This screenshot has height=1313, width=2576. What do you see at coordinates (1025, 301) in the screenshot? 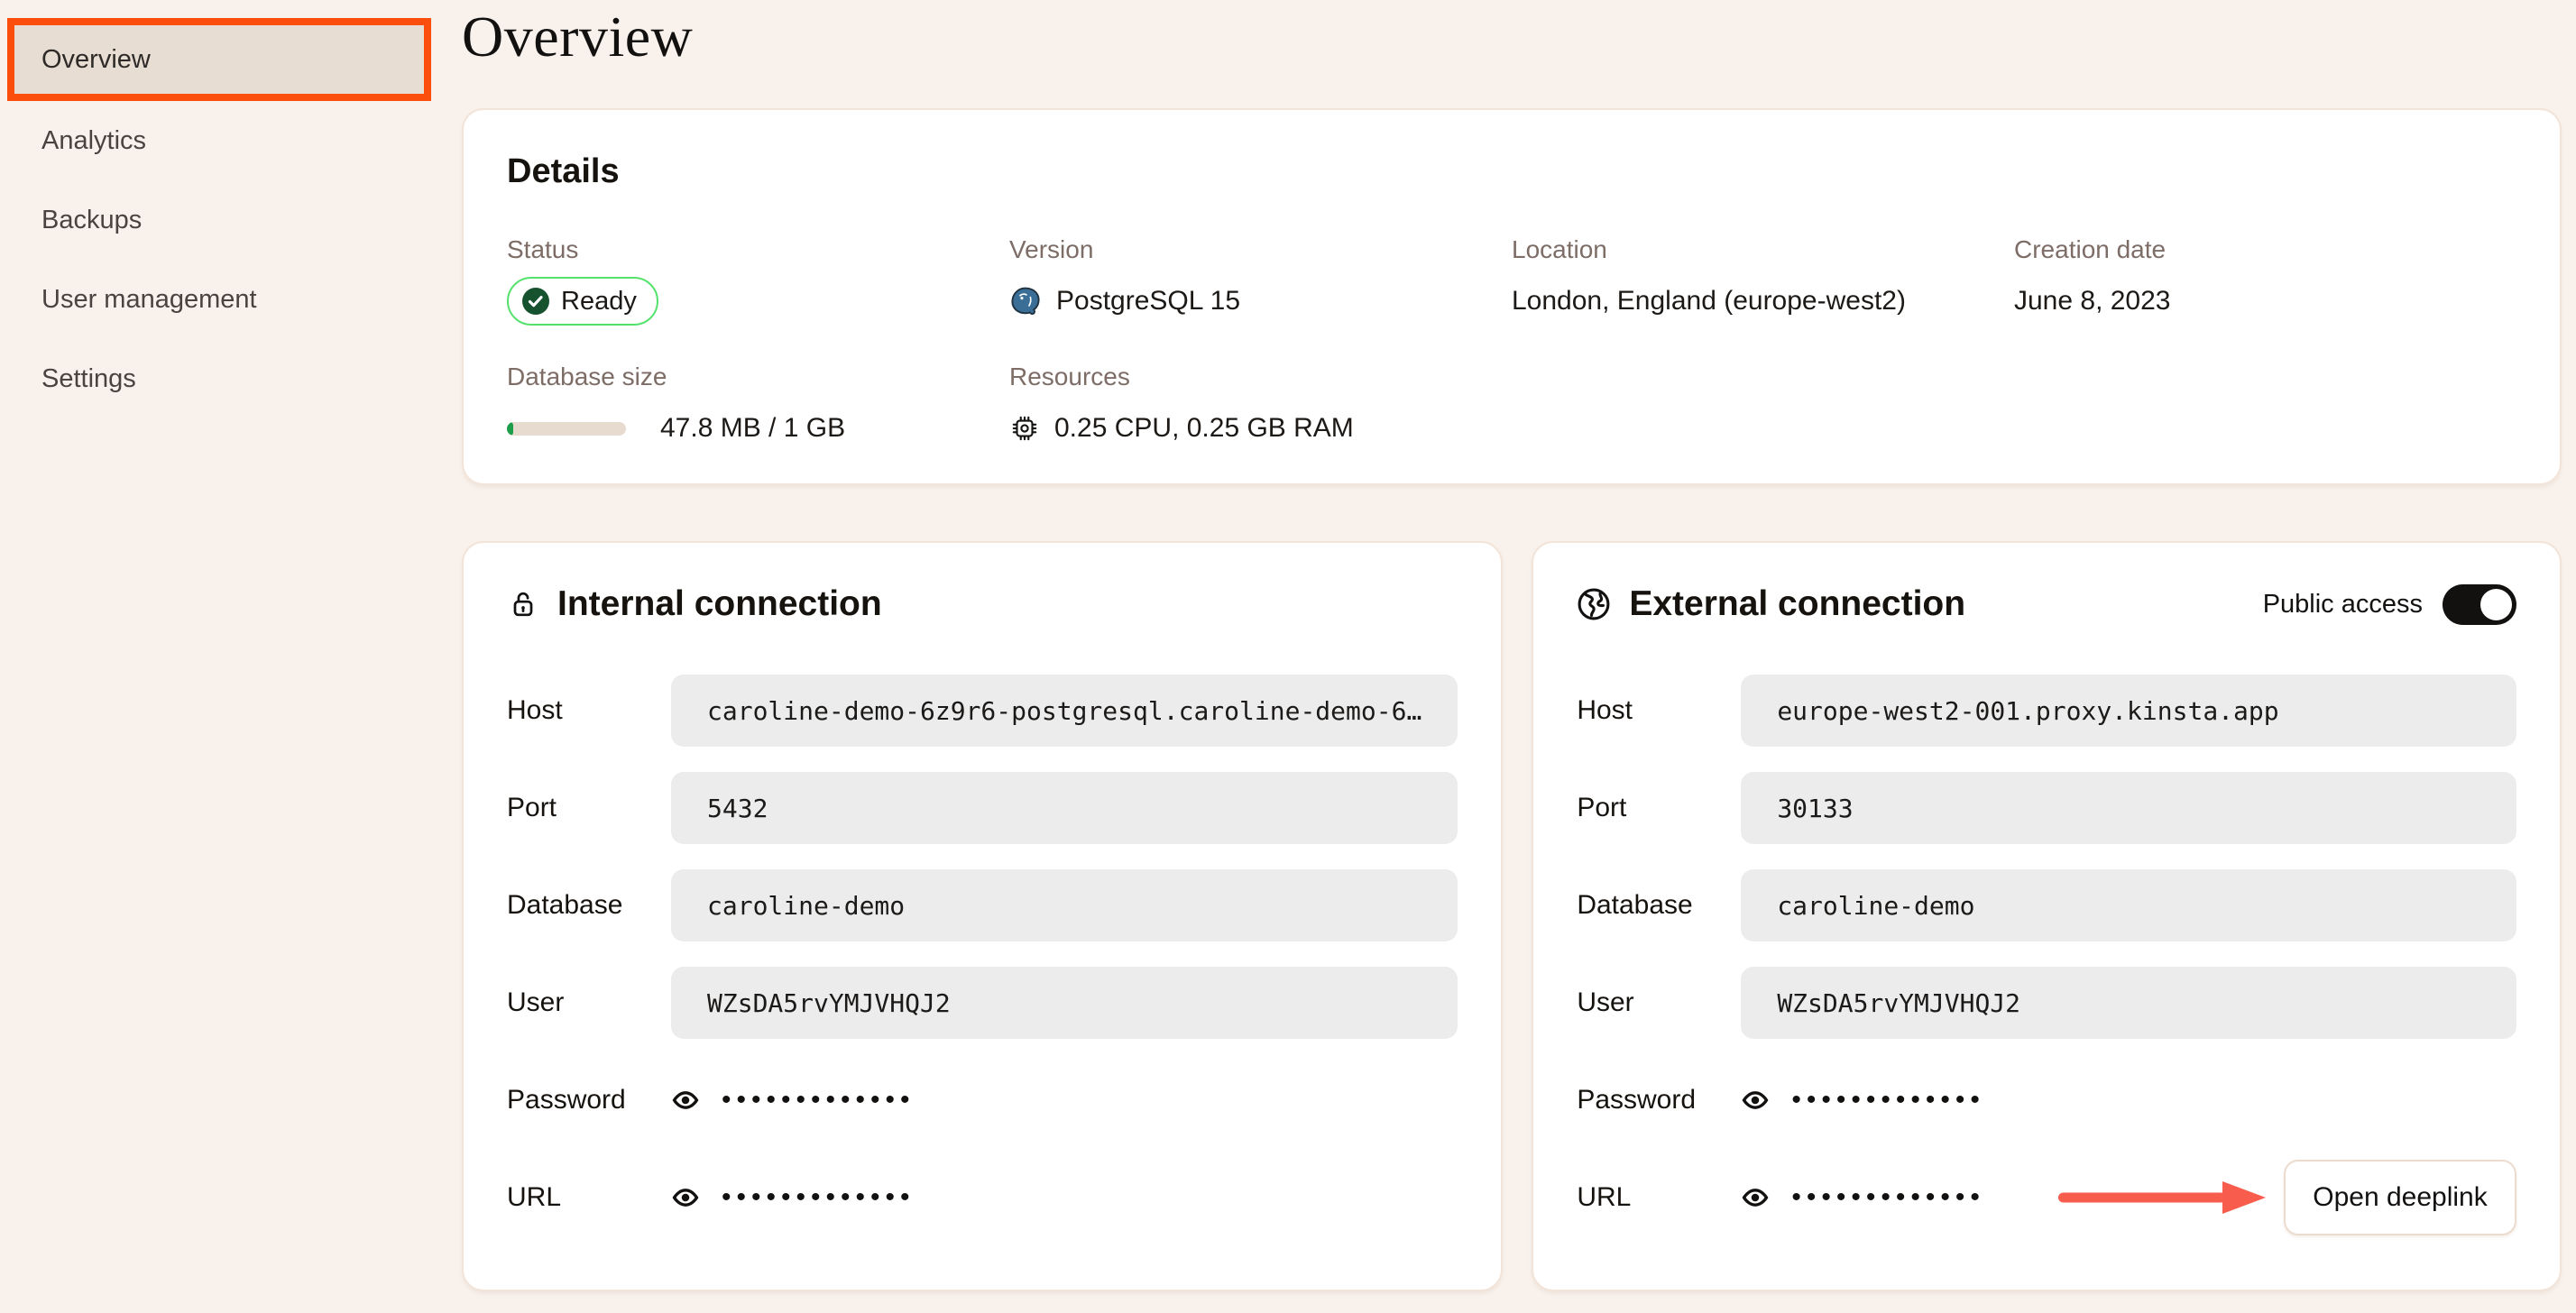
I see `postgresql-icon` at bounding box center [1025, 301].